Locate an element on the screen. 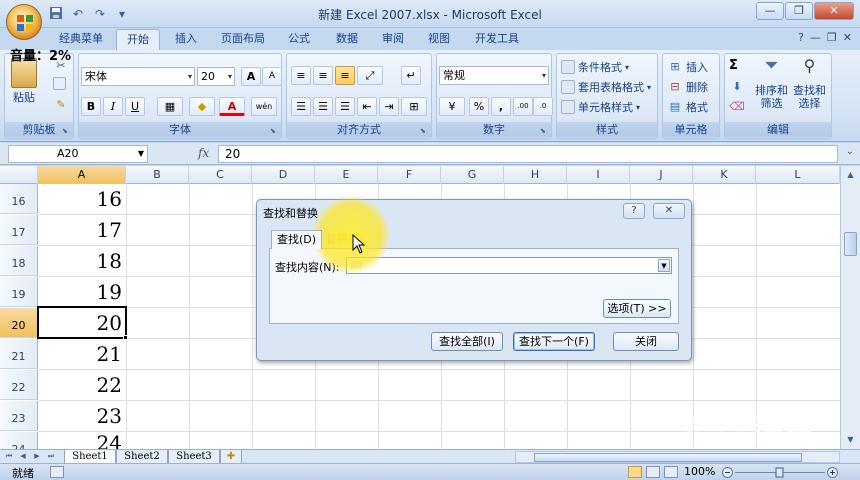 The height and width of the screenshot is (480, 860). alignment-launcher-icon: ⬊ is located at coordinates (424, 131).